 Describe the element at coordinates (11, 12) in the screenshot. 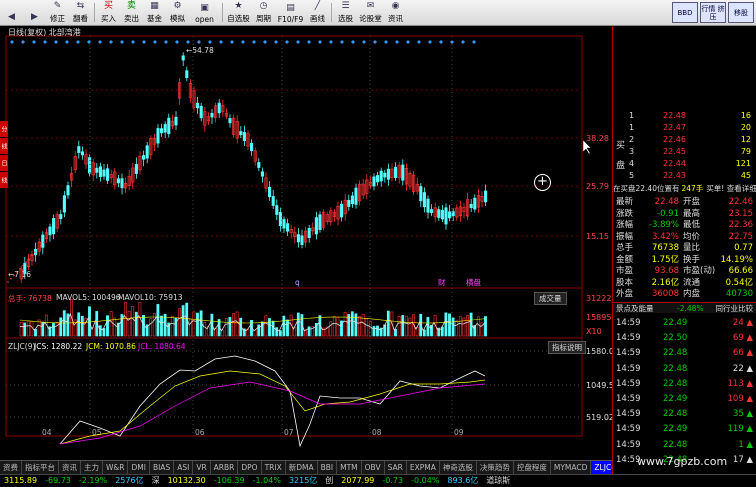

I see `back-button: ◀` at that location.